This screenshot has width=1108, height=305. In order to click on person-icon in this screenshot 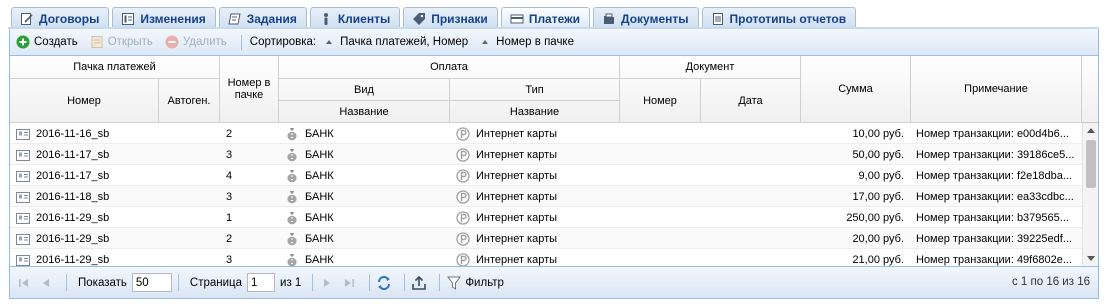, I will do `click(326, 19)`.